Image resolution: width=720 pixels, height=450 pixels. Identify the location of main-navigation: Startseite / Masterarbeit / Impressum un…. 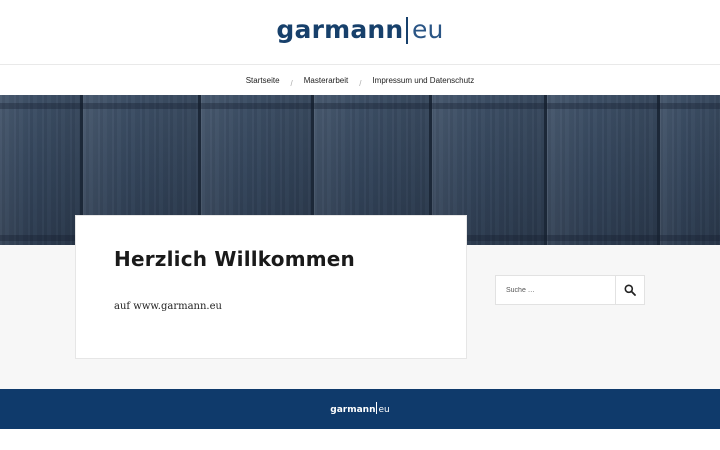
(360, 79).